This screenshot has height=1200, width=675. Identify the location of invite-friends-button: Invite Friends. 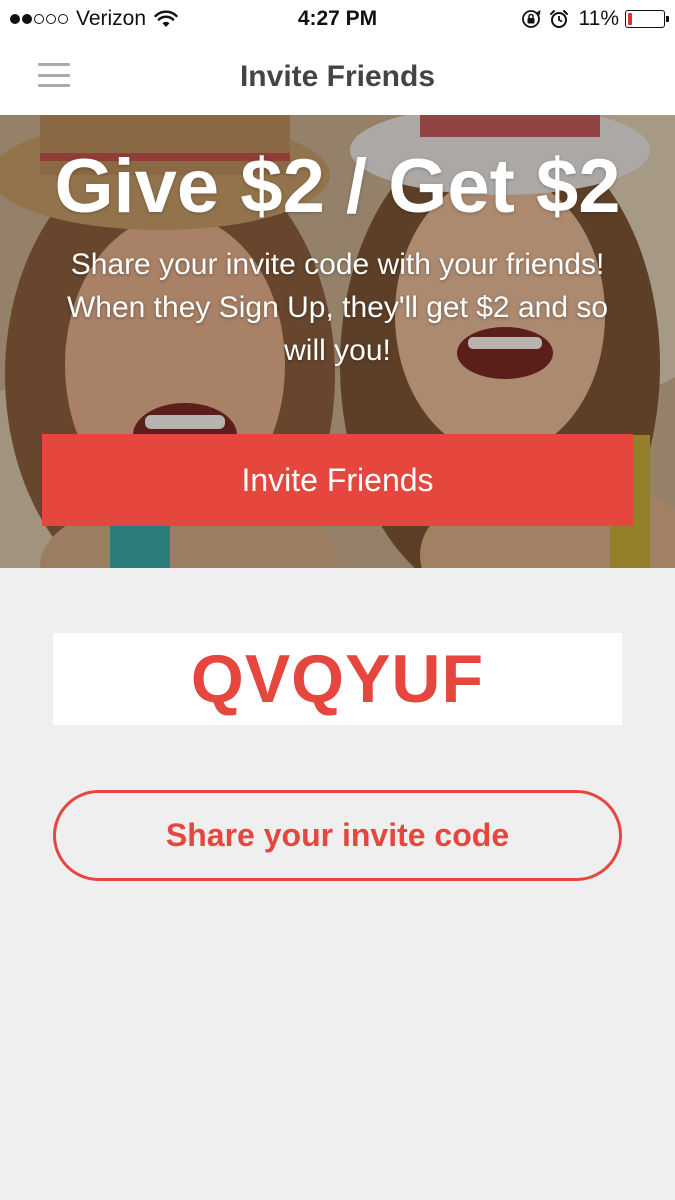
(337, 480).